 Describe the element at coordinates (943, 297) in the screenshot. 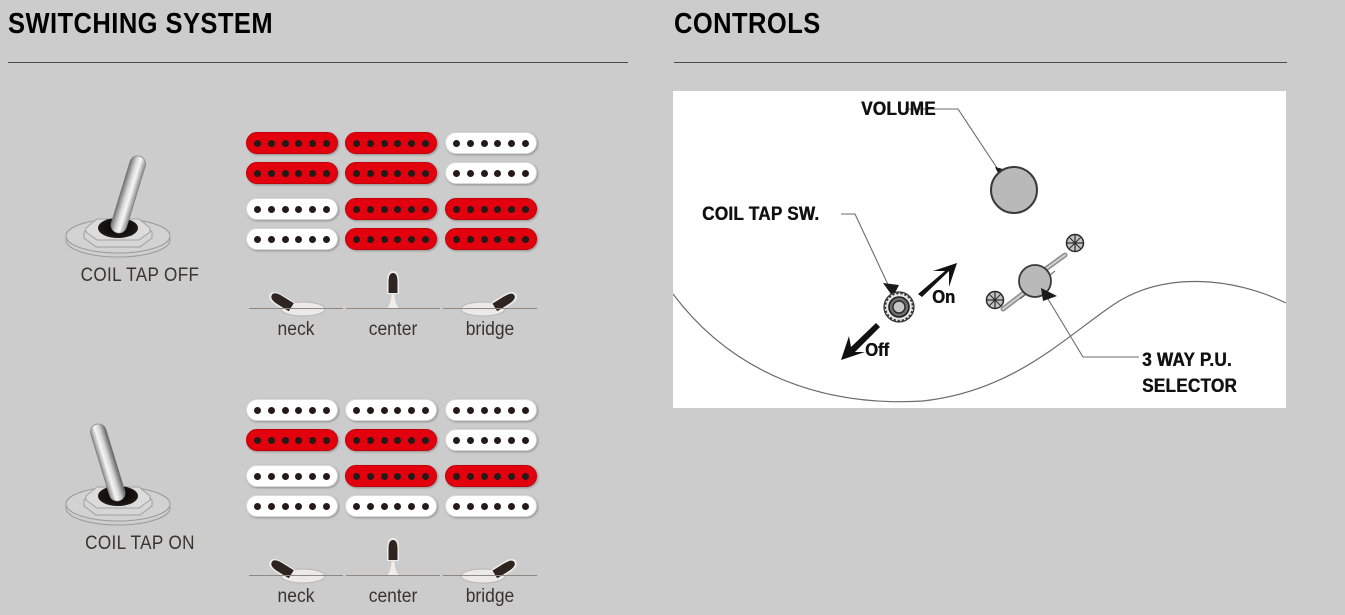

I see `coil-tap-on-position-label: On` at that location.